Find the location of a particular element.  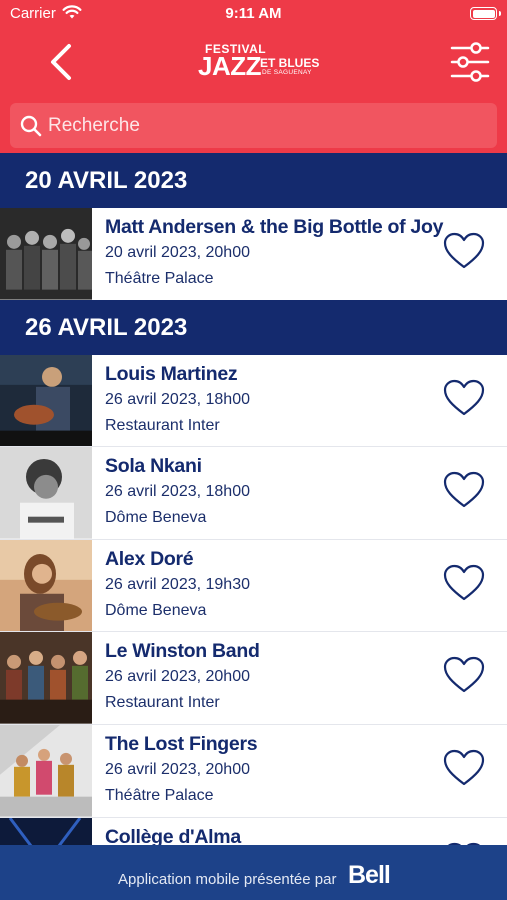

event-title: Matt Andersen & the Big Bottle of Joy is located at coordinates (274, 227).